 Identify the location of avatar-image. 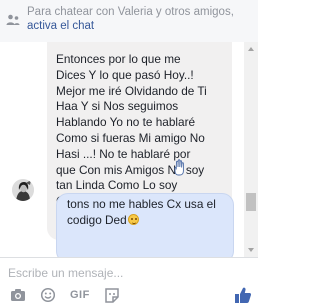
(23, 190).